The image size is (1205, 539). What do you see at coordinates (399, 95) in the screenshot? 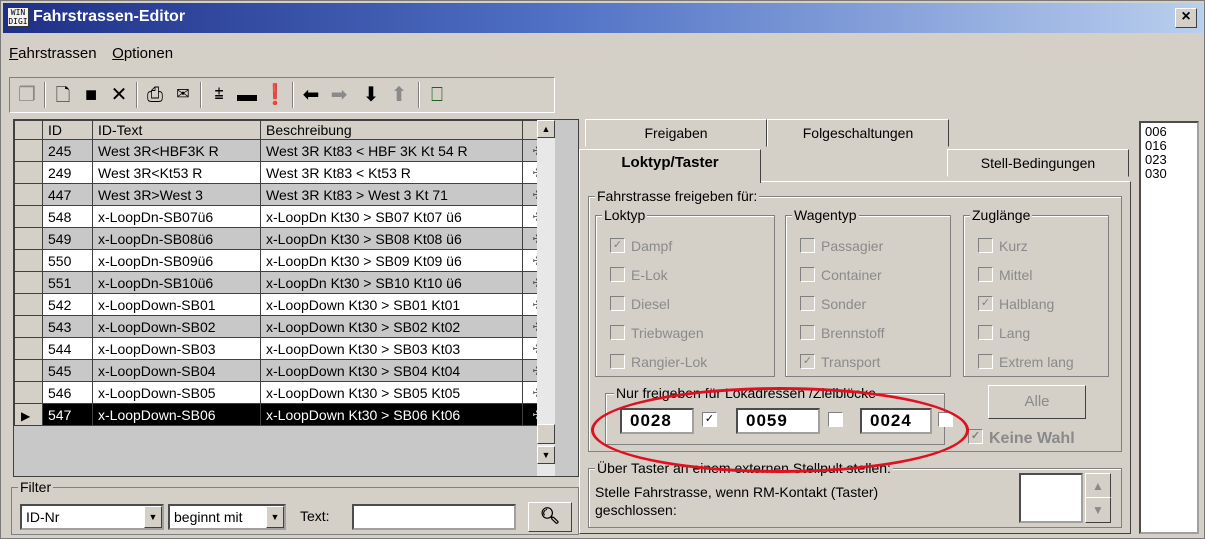
I see `arrow-up-icon: ⬆` at bounding box center [399, 95].